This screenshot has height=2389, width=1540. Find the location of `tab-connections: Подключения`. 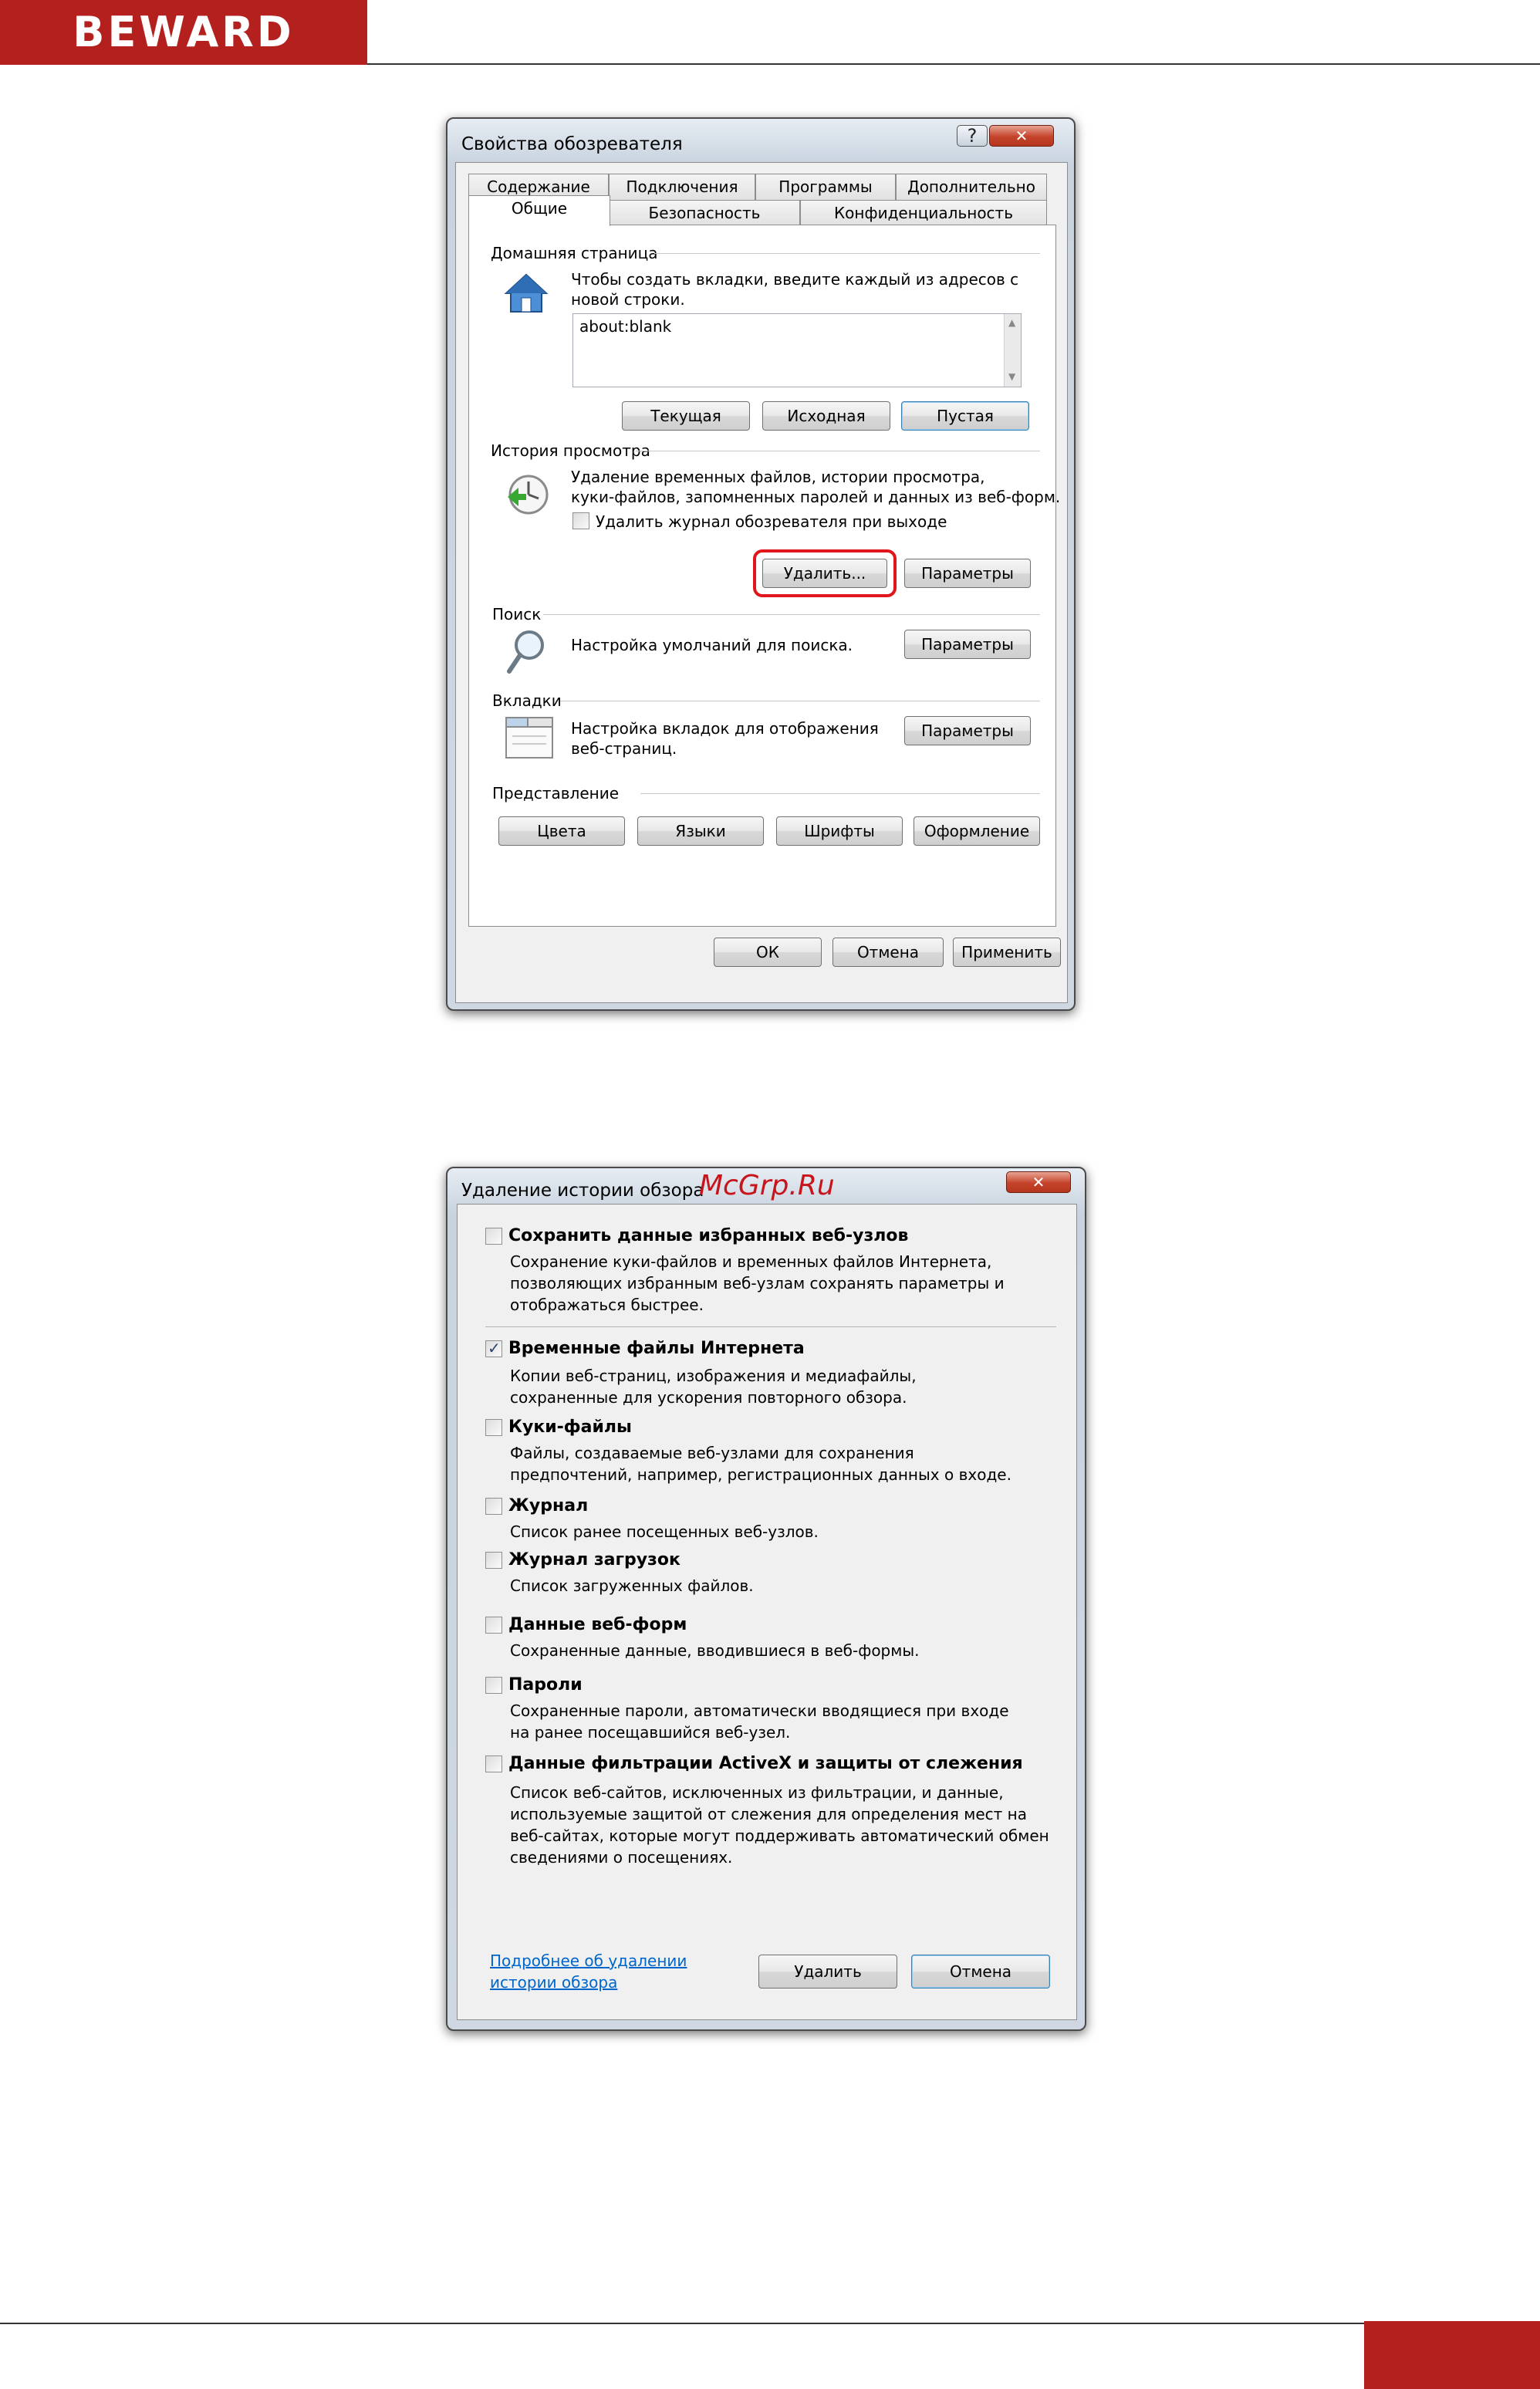

tab-connections: Подключения is located at coordinates (682, 187).